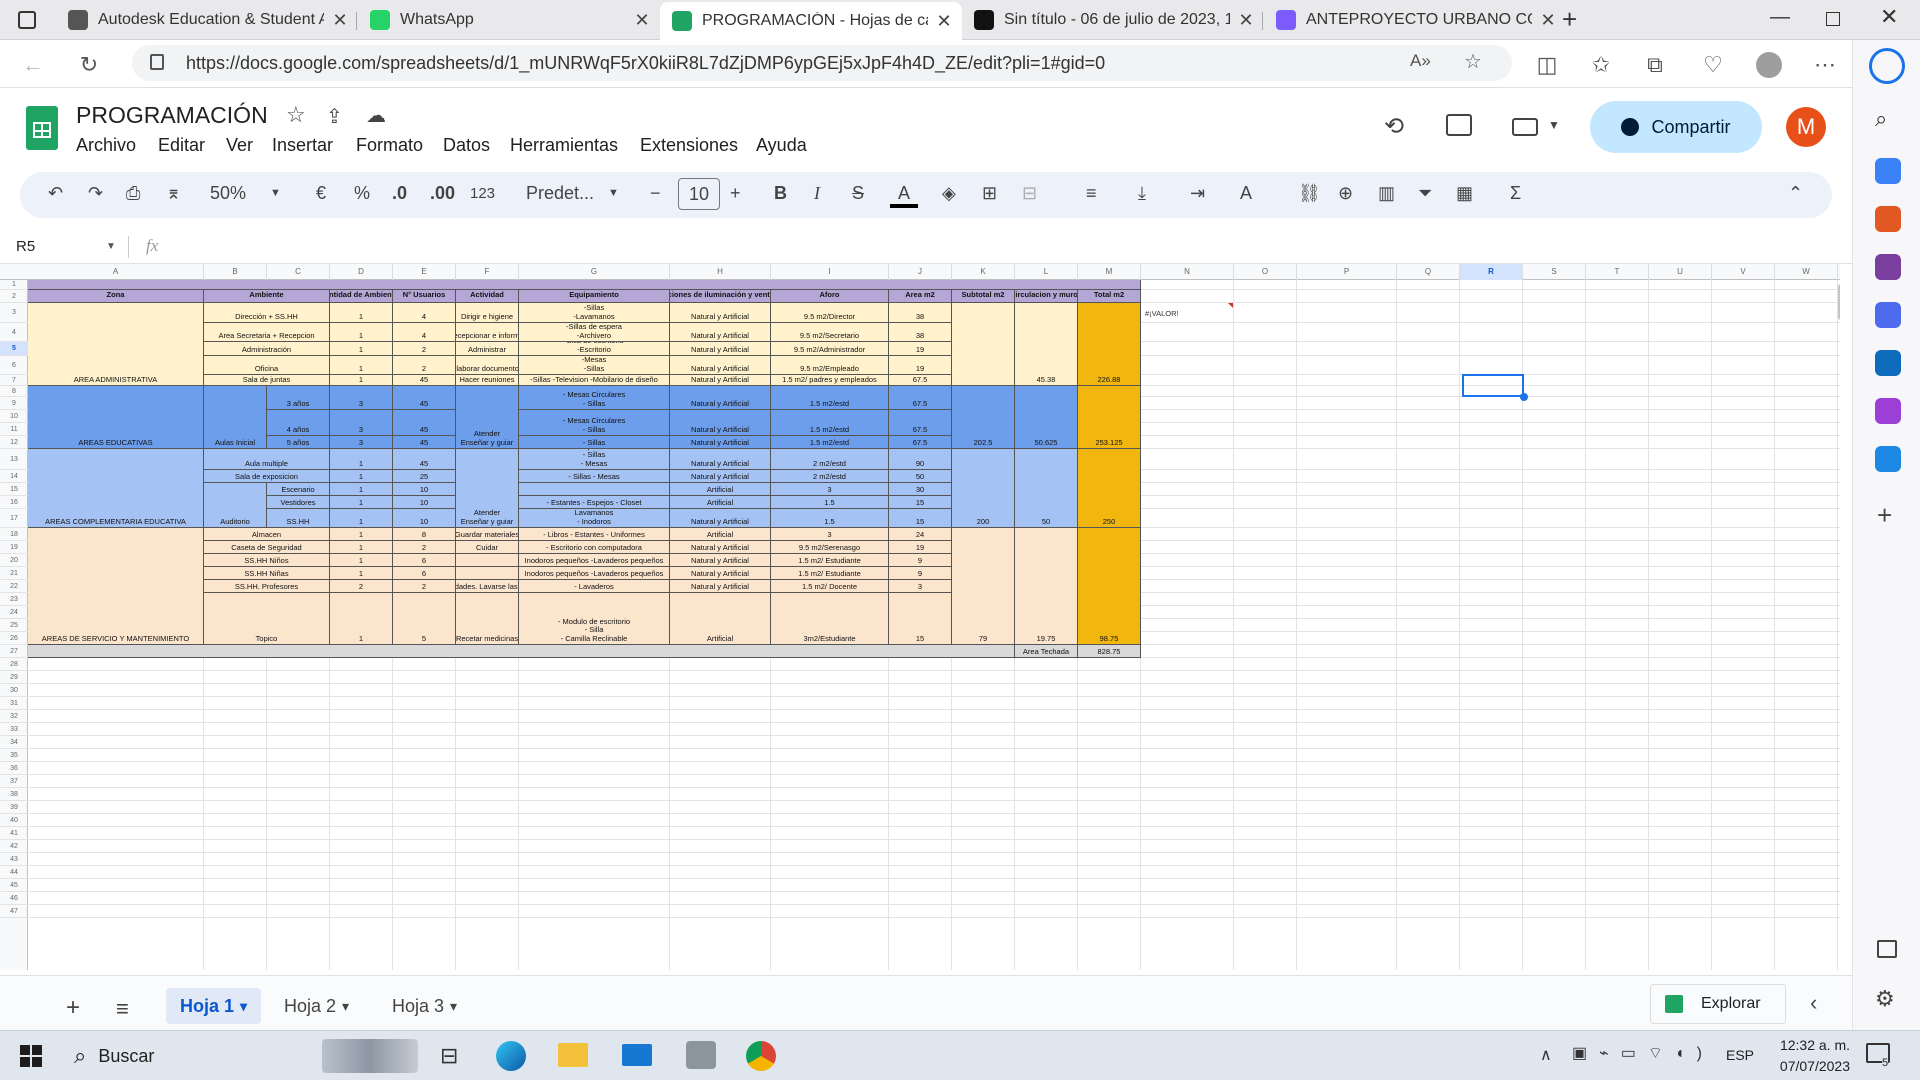 The height and width of the screenshot is (1080, 1920). Describe the element at coordinates (830, 518) in the screenshot. I see `table-cell: 1.5` at that location.